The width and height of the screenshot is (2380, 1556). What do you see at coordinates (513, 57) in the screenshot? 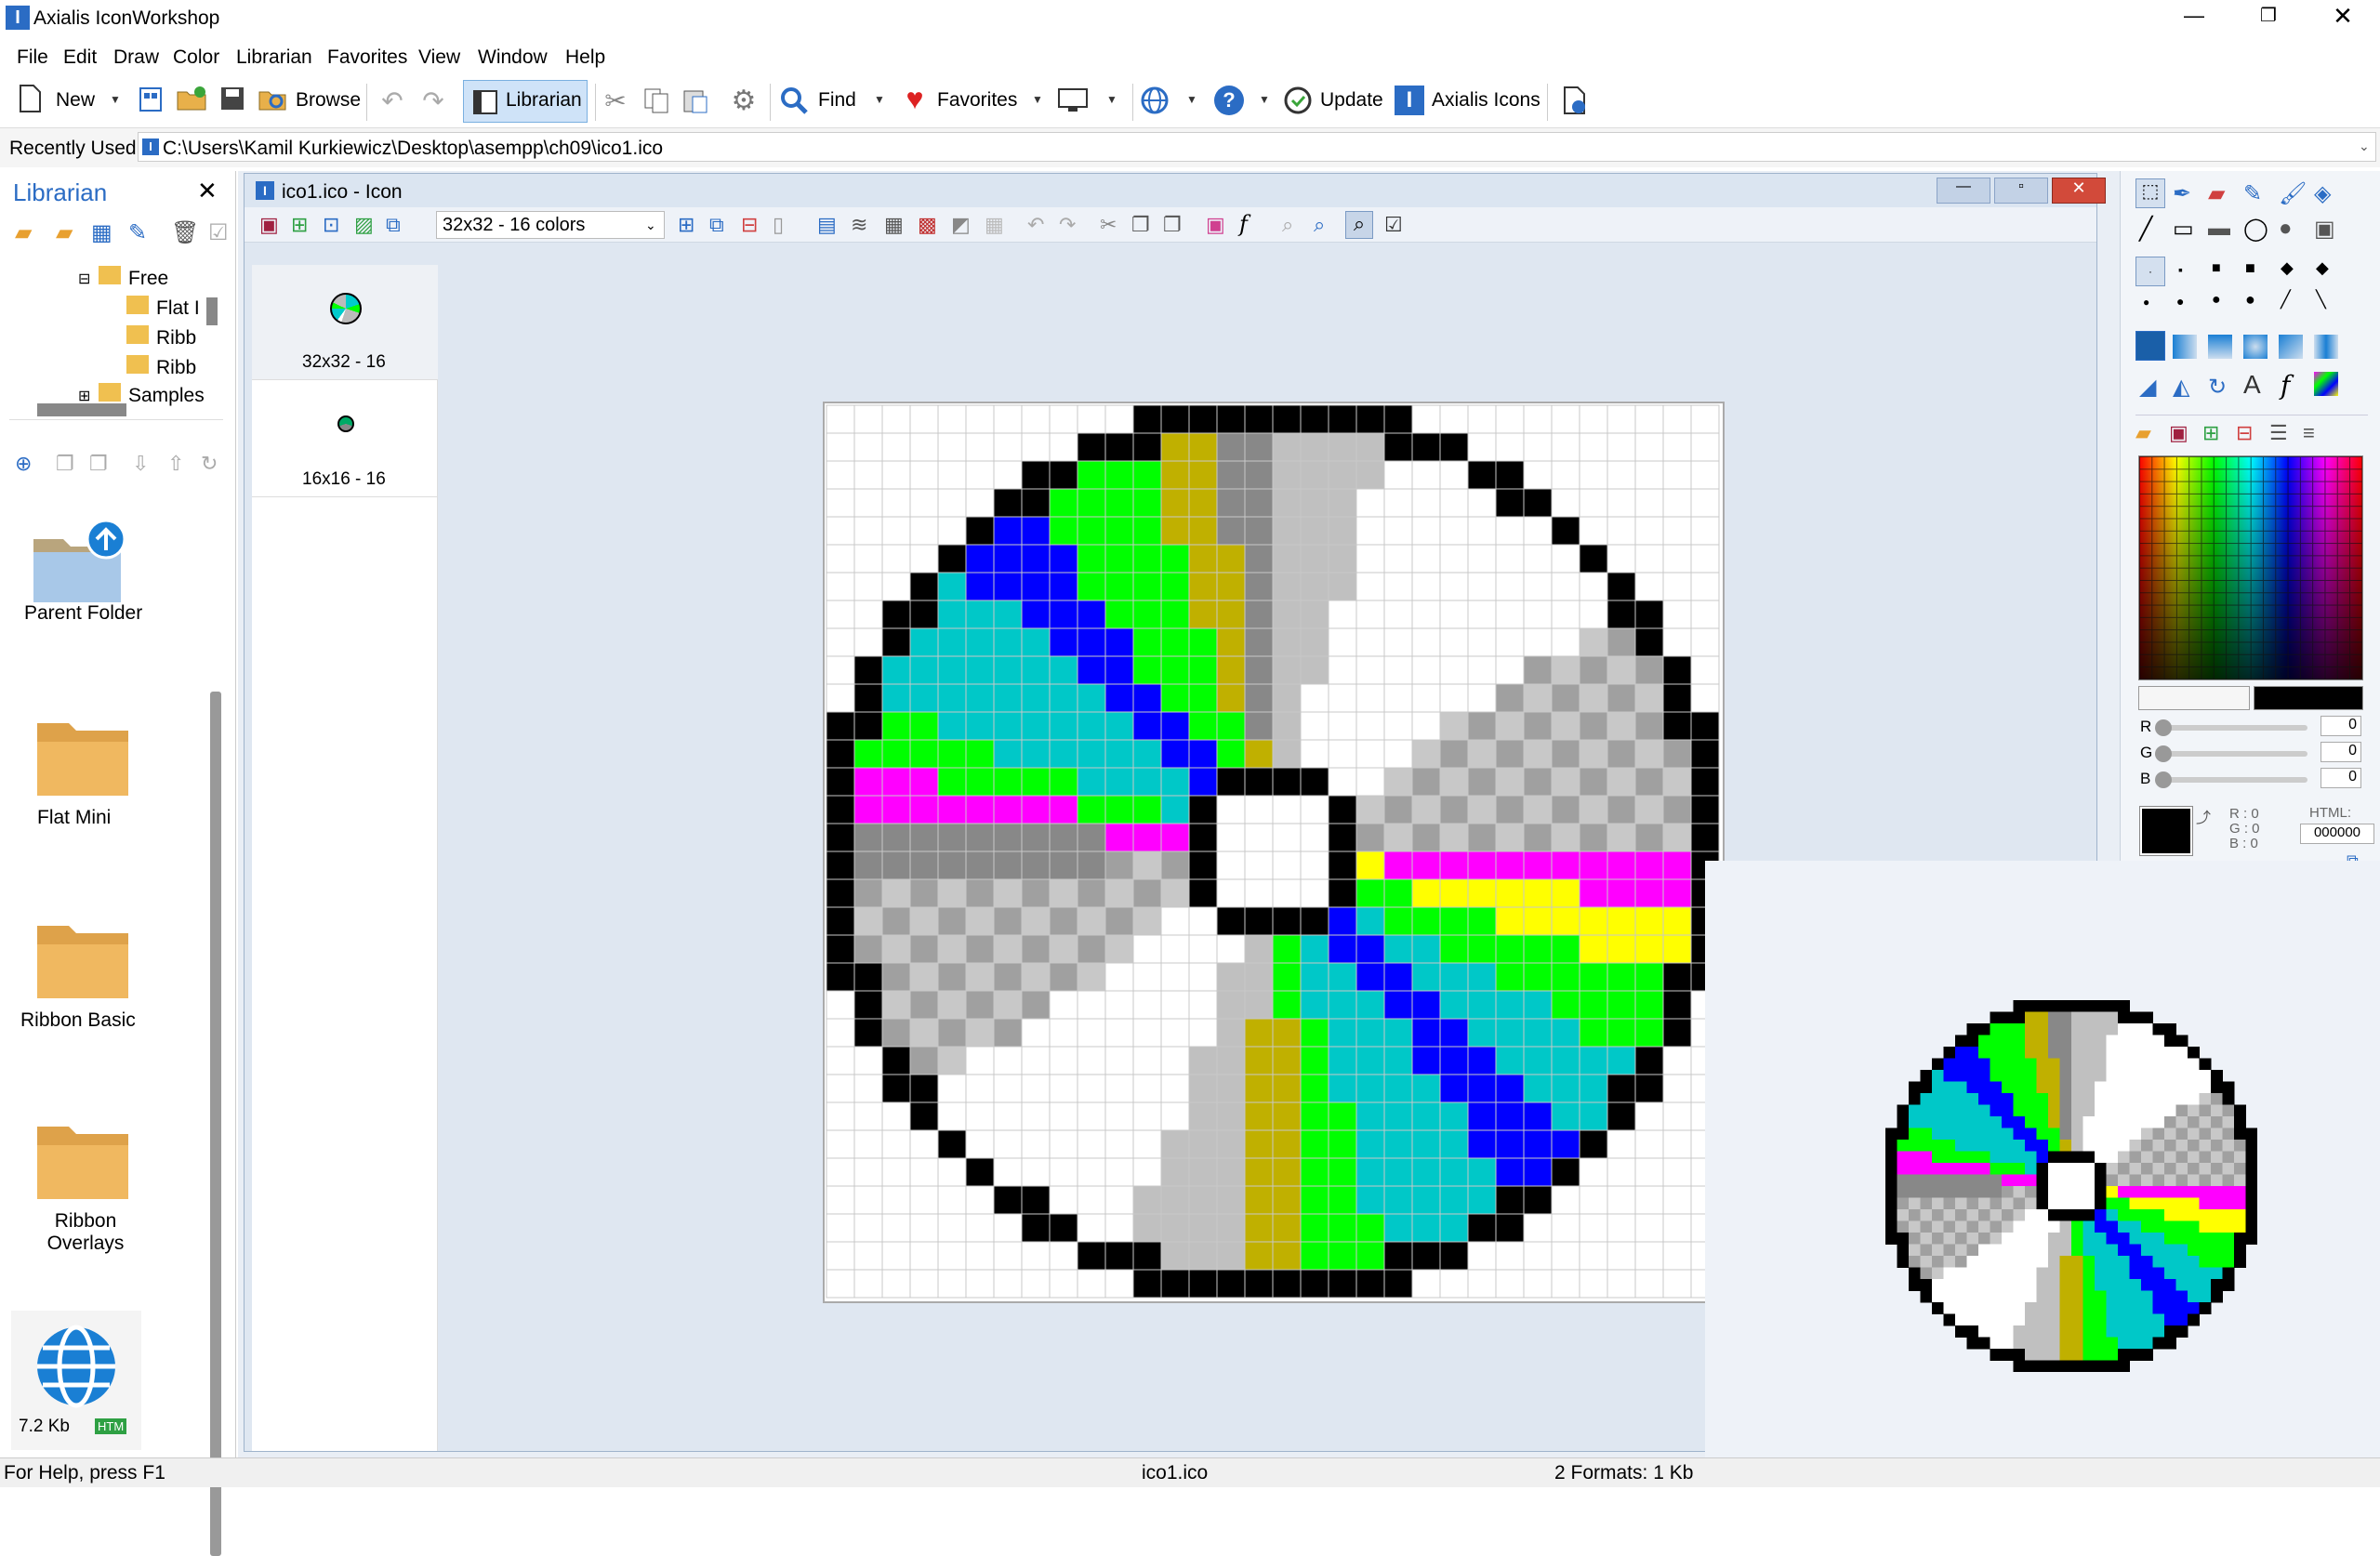
I see `menu-window: Window` at bounding box center [513, 57].